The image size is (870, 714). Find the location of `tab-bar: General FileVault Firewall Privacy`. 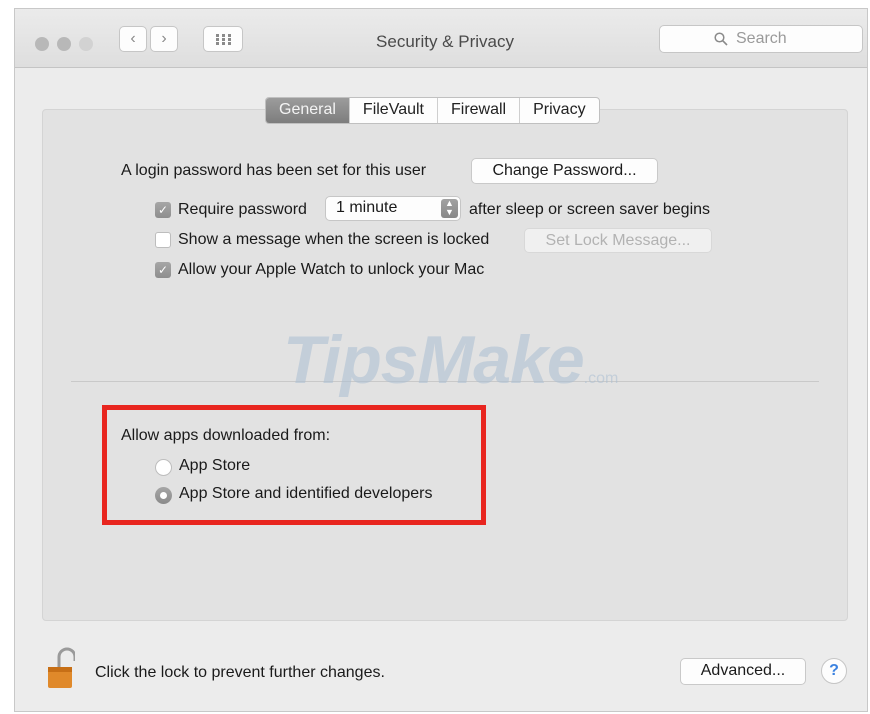

tab-bar: General FileVault Firewall Privacy is located at coordinates (432, 110).